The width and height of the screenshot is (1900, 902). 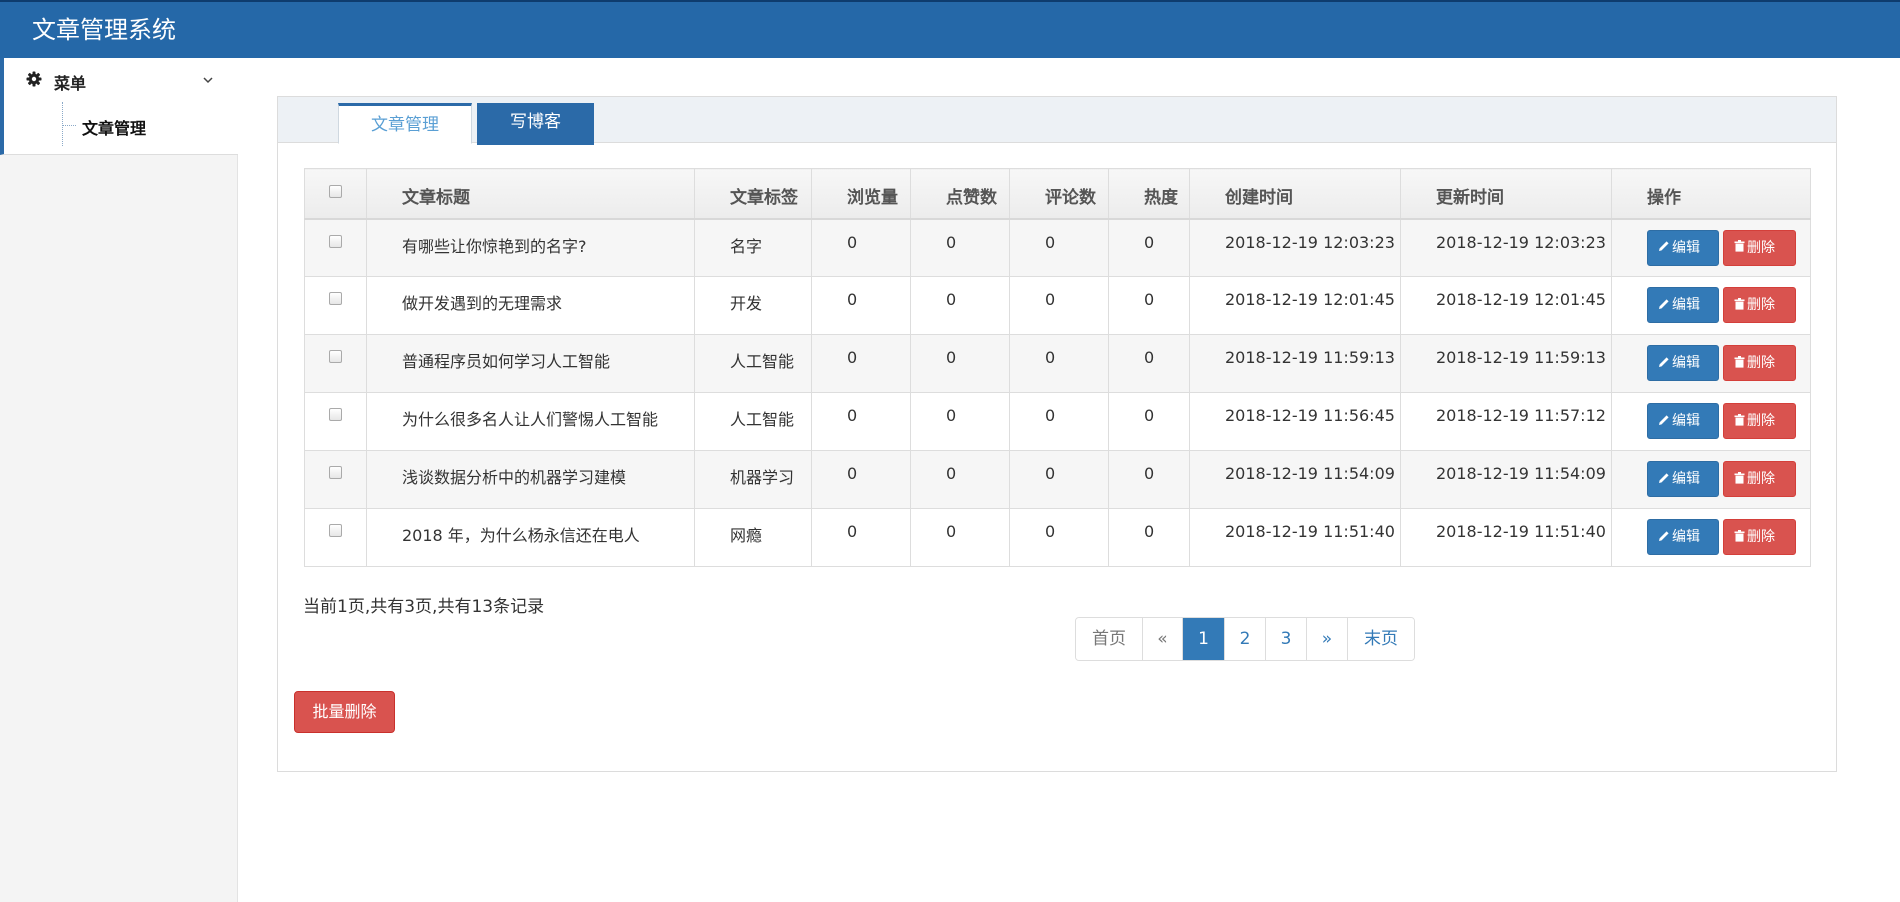 What do you see at coordinates (121, 80) in the screenshot?
I see `sidebar-menu-header: 菜单` at bounding box center [121, 80].